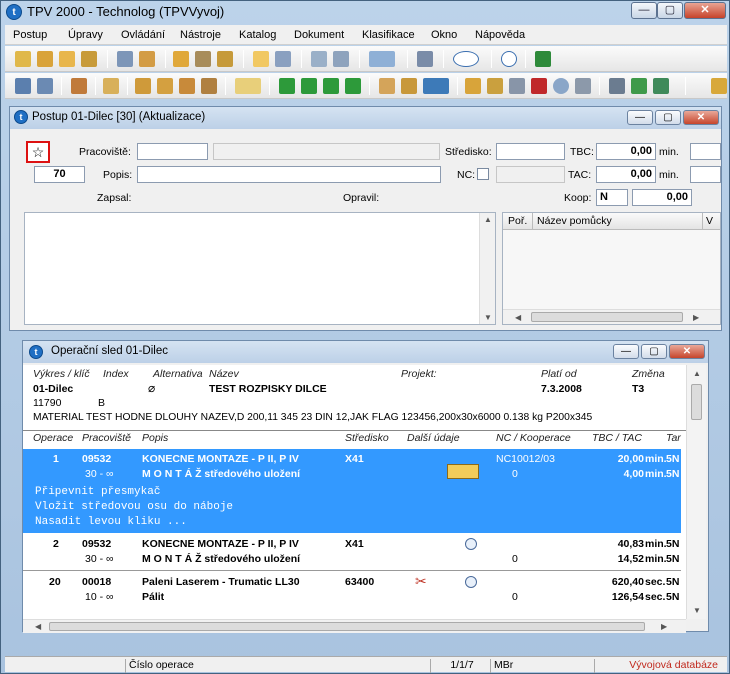 The image size is (730, 674). Describe the element at coordinates (495, 86) in the screenshot. I see `list-icon` at that location.